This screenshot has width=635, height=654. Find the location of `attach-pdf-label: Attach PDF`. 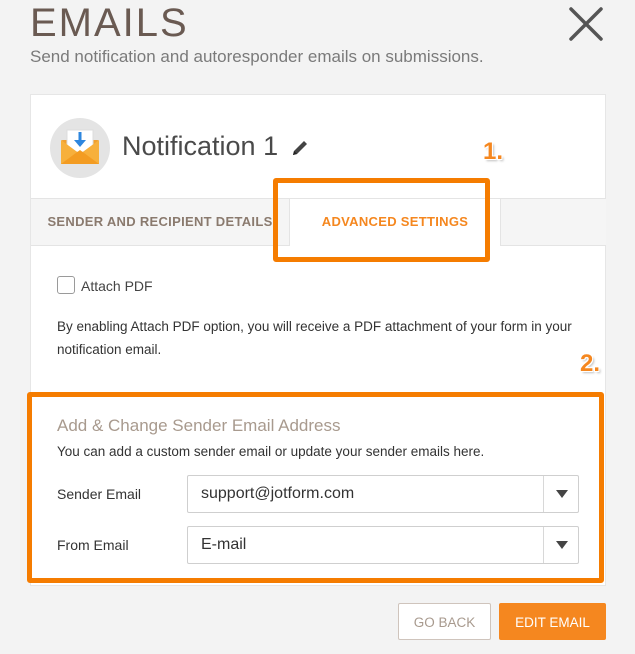

attach-pdf-label: Attach PDF is located at coordinates (117, 286).